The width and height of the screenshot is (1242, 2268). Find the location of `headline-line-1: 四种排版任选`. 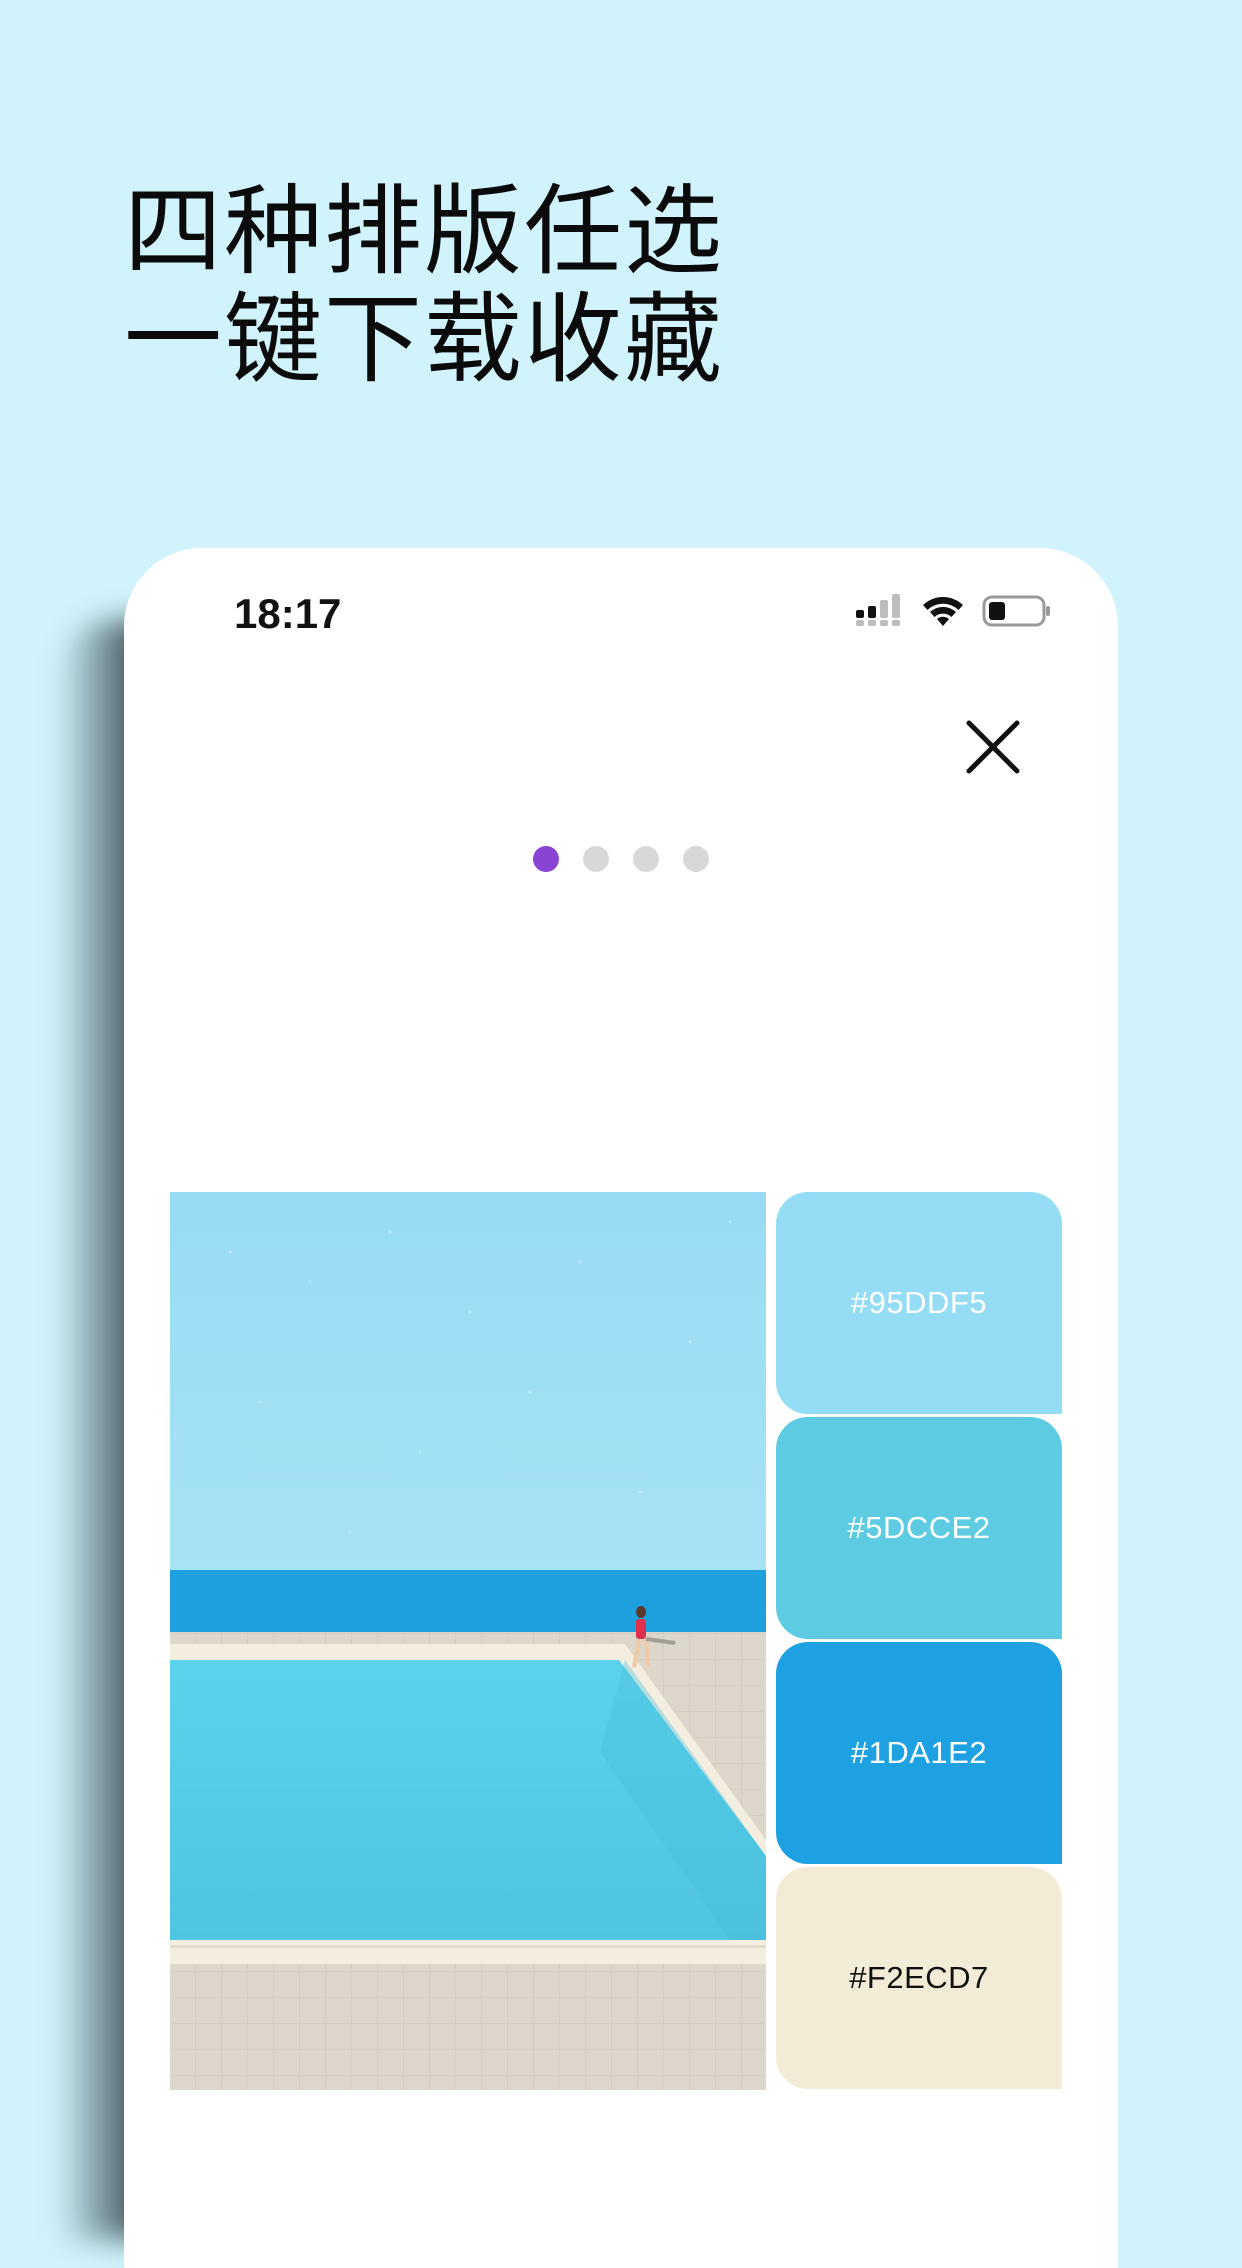

headline-line-1: 四种排版任选 is located at coordinates (424, 232).